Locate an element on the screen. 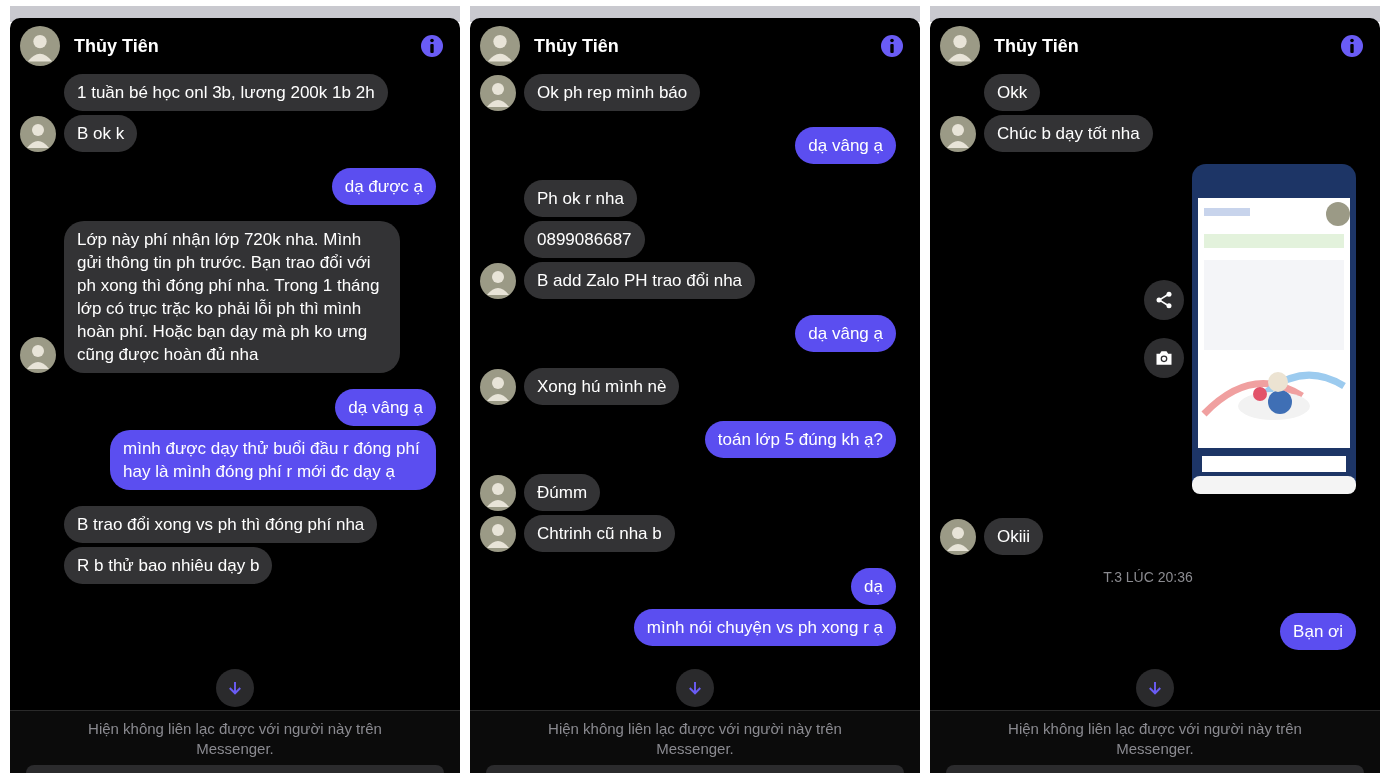 The height and width of the screenshot is (781, 1390). message-bubble: Xong hú mình nè is located at coordinates (602, 386).